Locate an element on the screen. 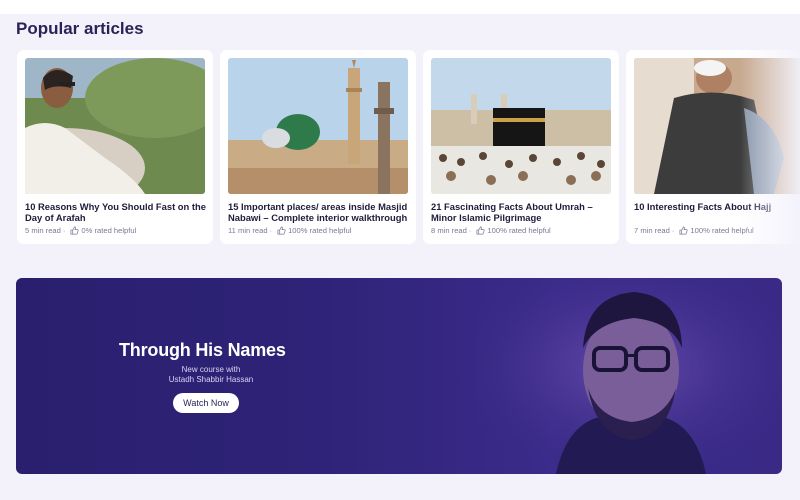  article-meta: 11 min read · 100% rated helpful is located at coordinates (320, 230).